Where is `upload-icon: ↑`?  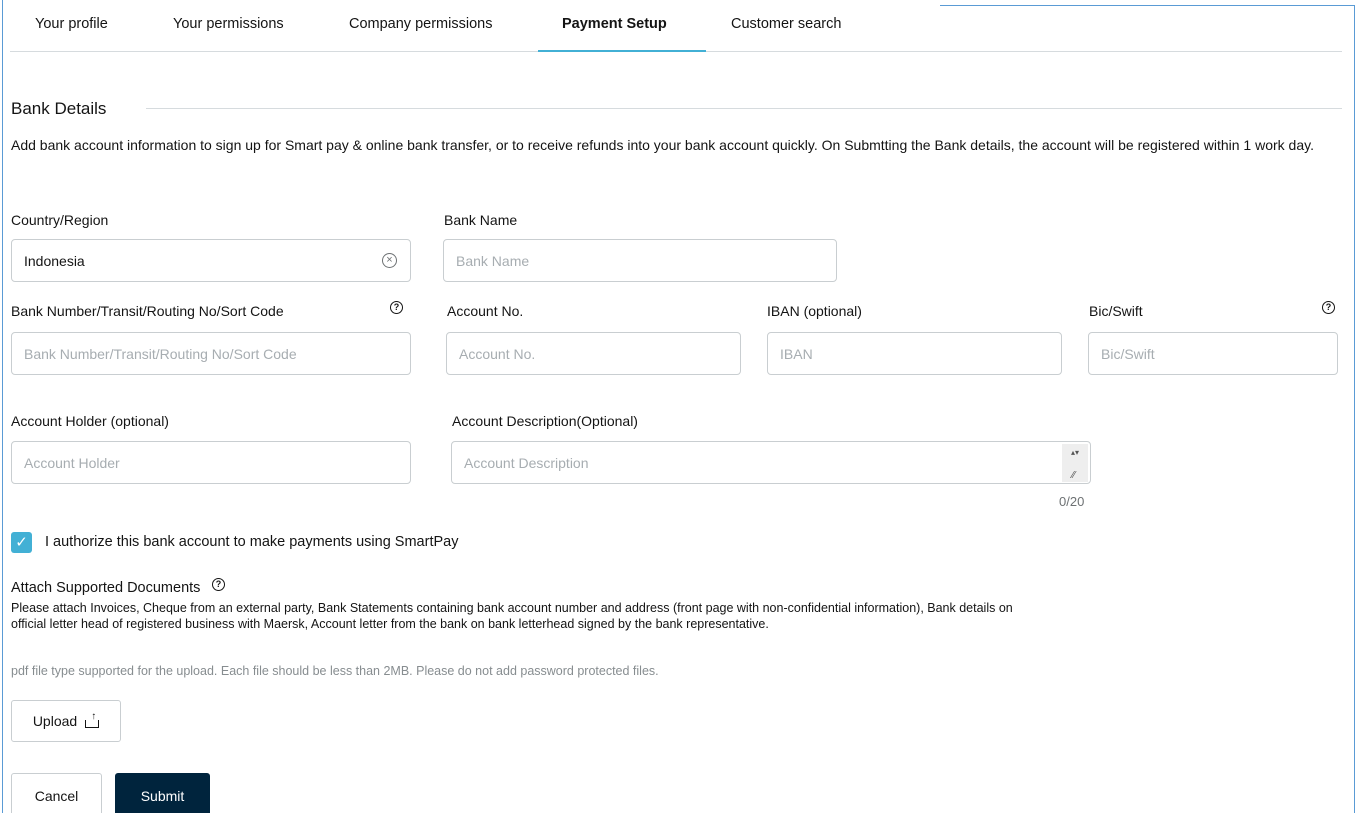
upload-icon: ↑ is located at coordinates (92, 719).